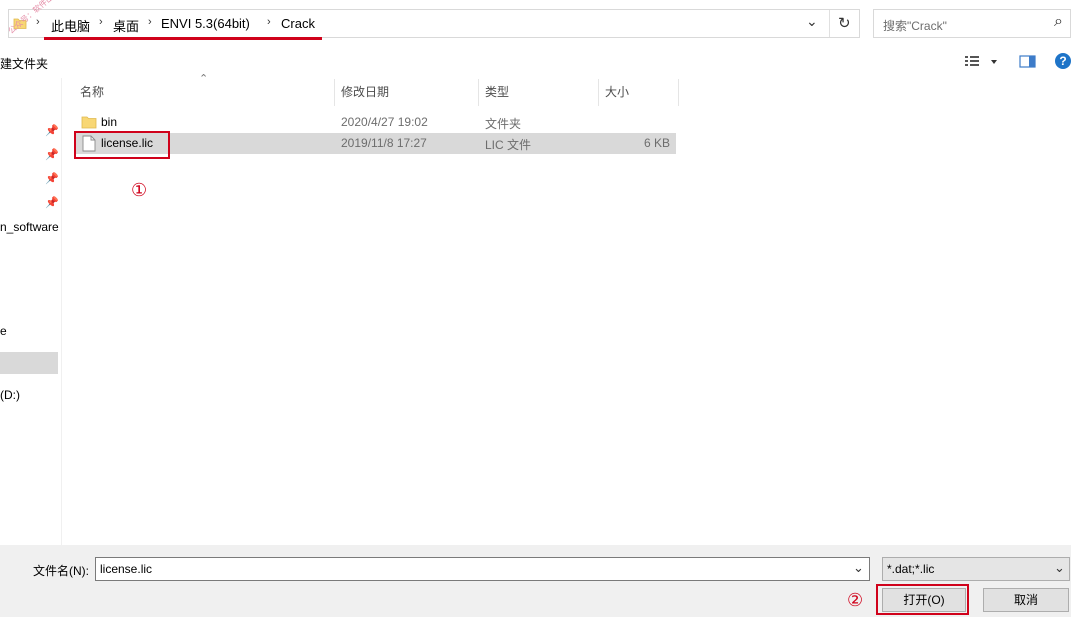 The width and height of the screenshot is (1071, 617). I want to click on help-icon: ?, so click(1063, 61).